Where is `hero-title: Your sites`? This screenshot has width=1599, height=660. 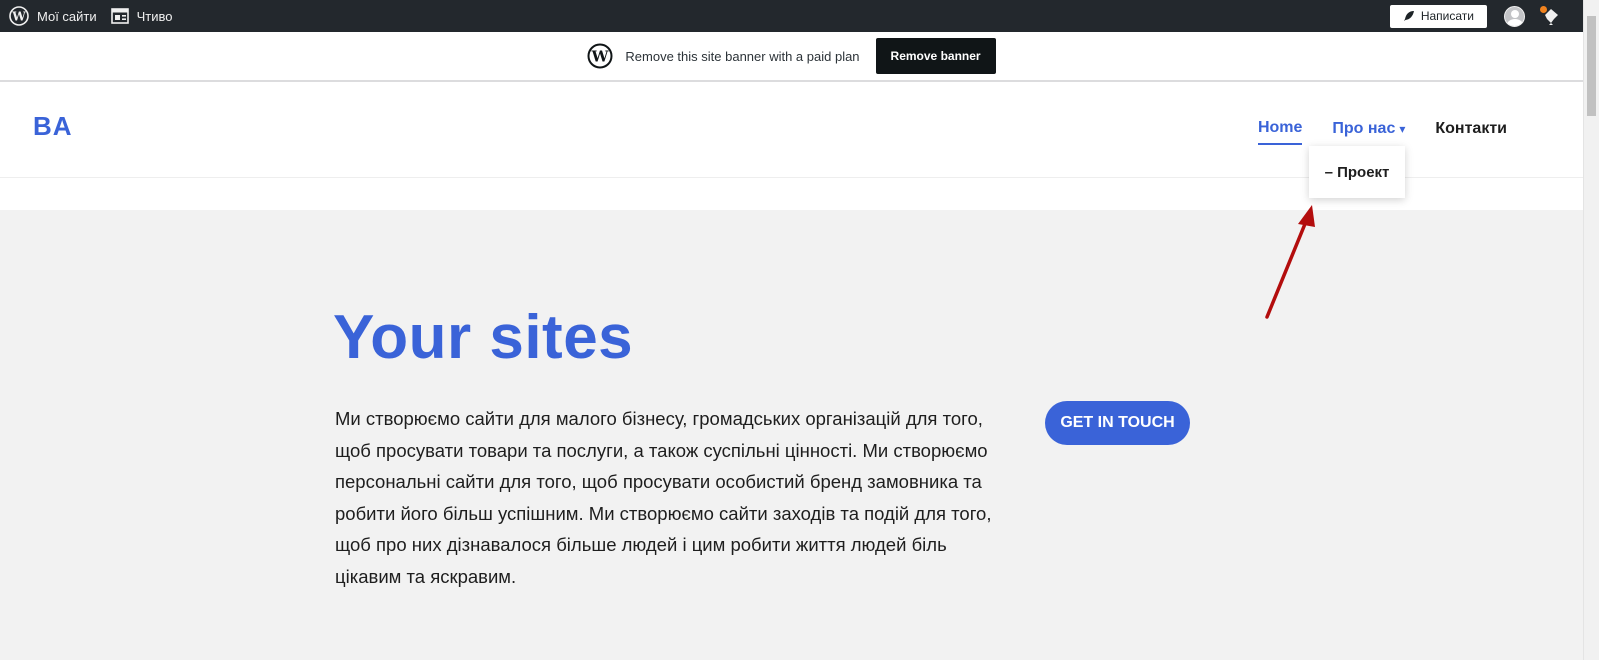
hero-title: Your sites is located at coordinates (483, 337).